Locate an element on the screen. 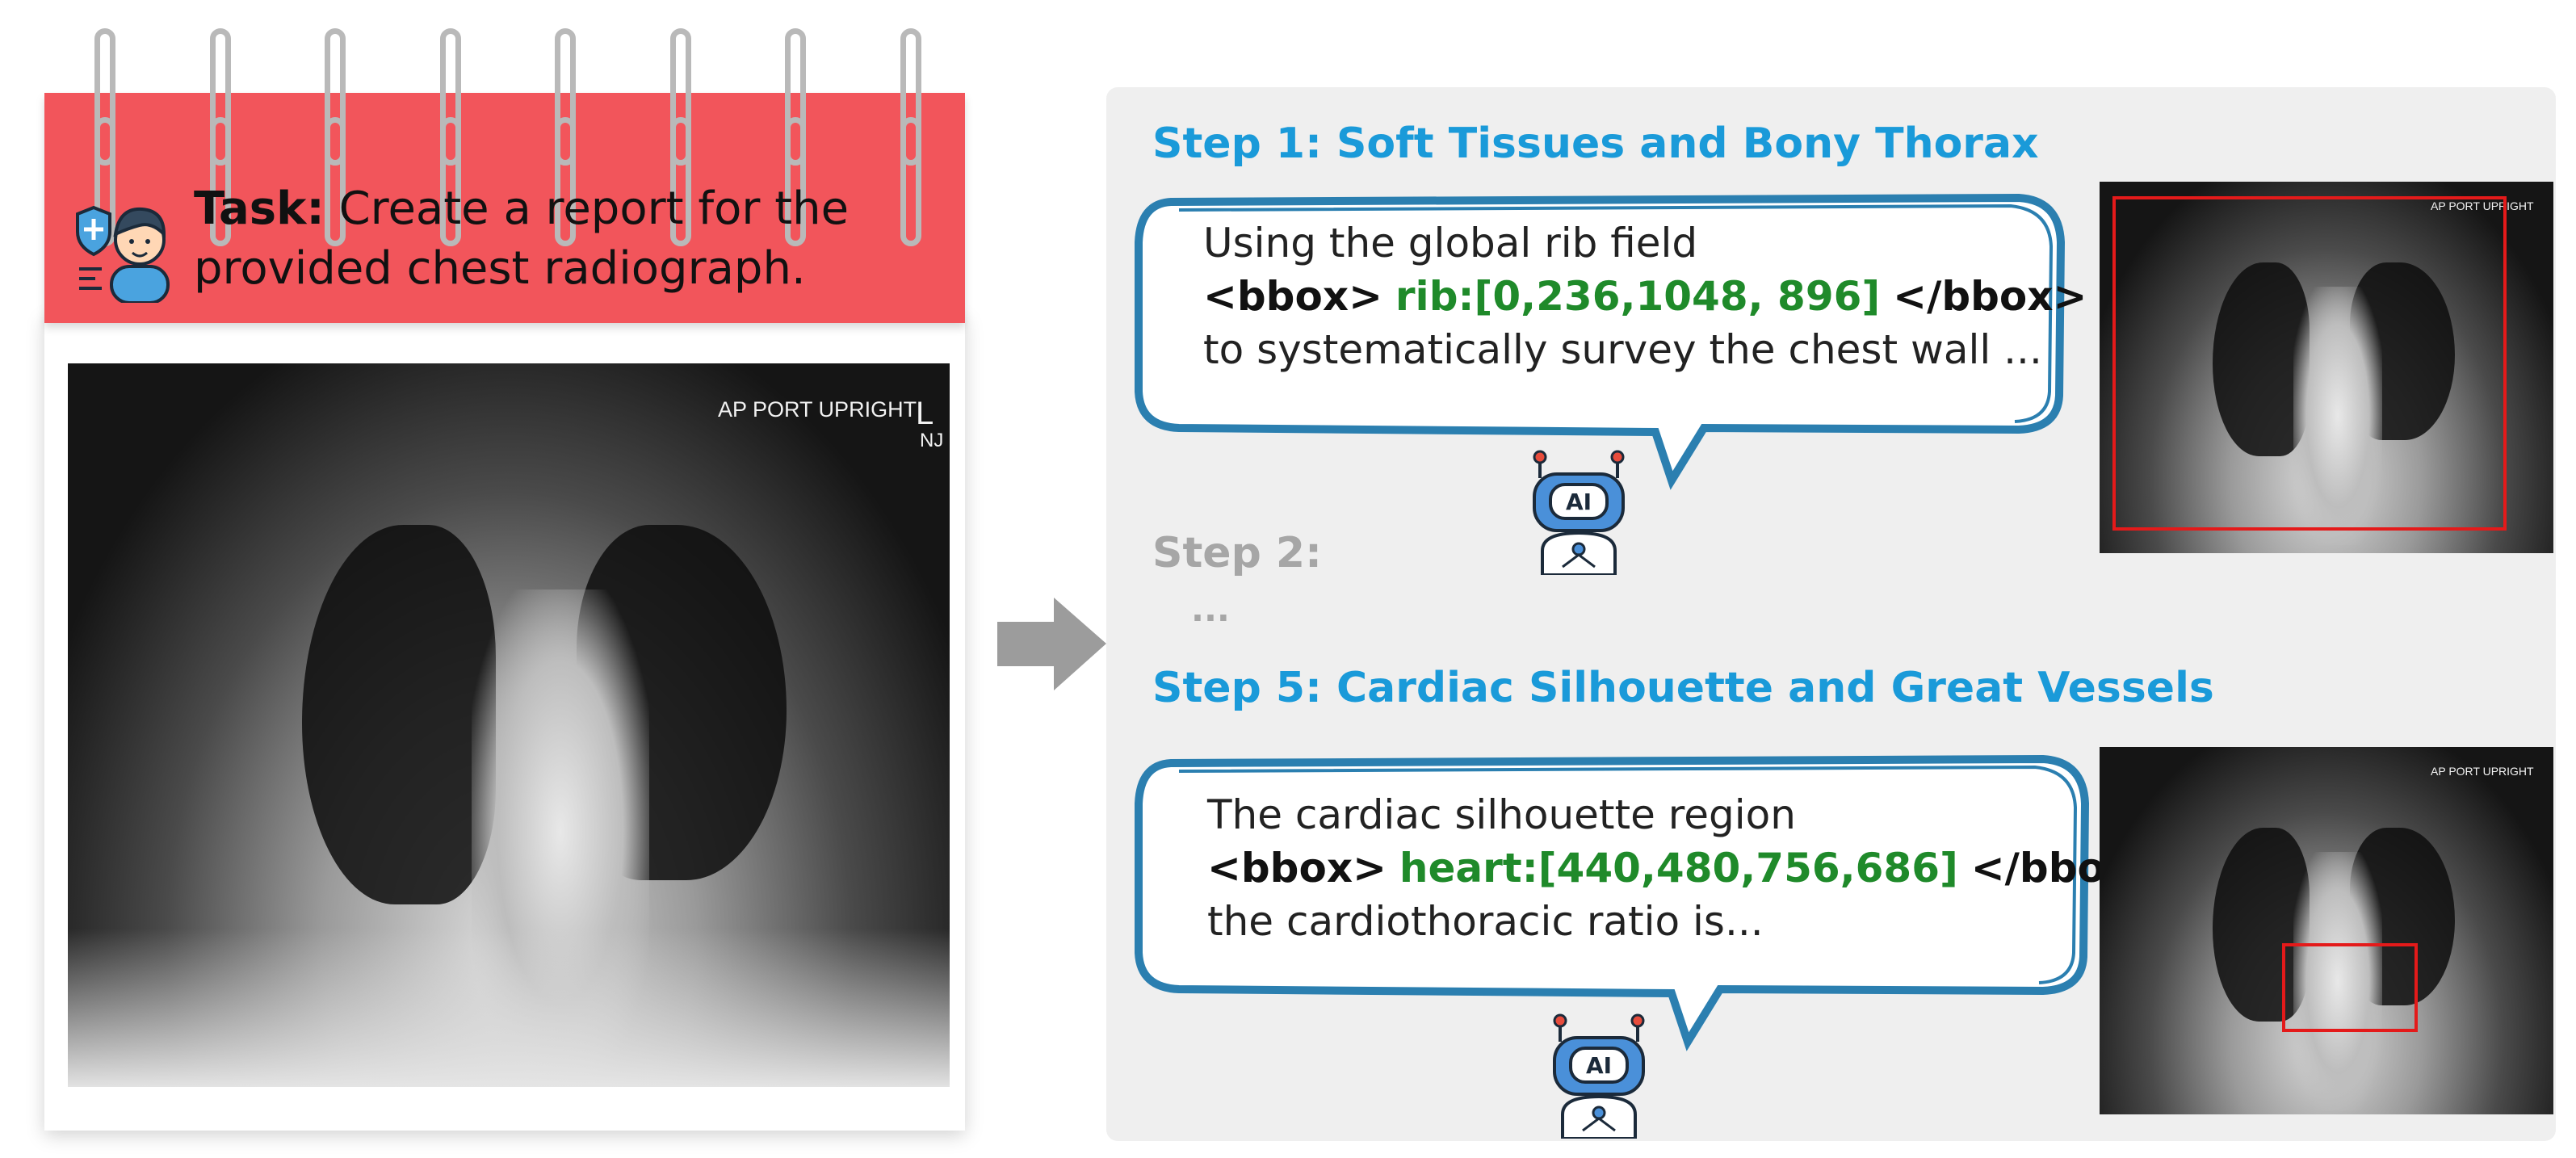  rib-bbox is located at coordinates (2309, 363).